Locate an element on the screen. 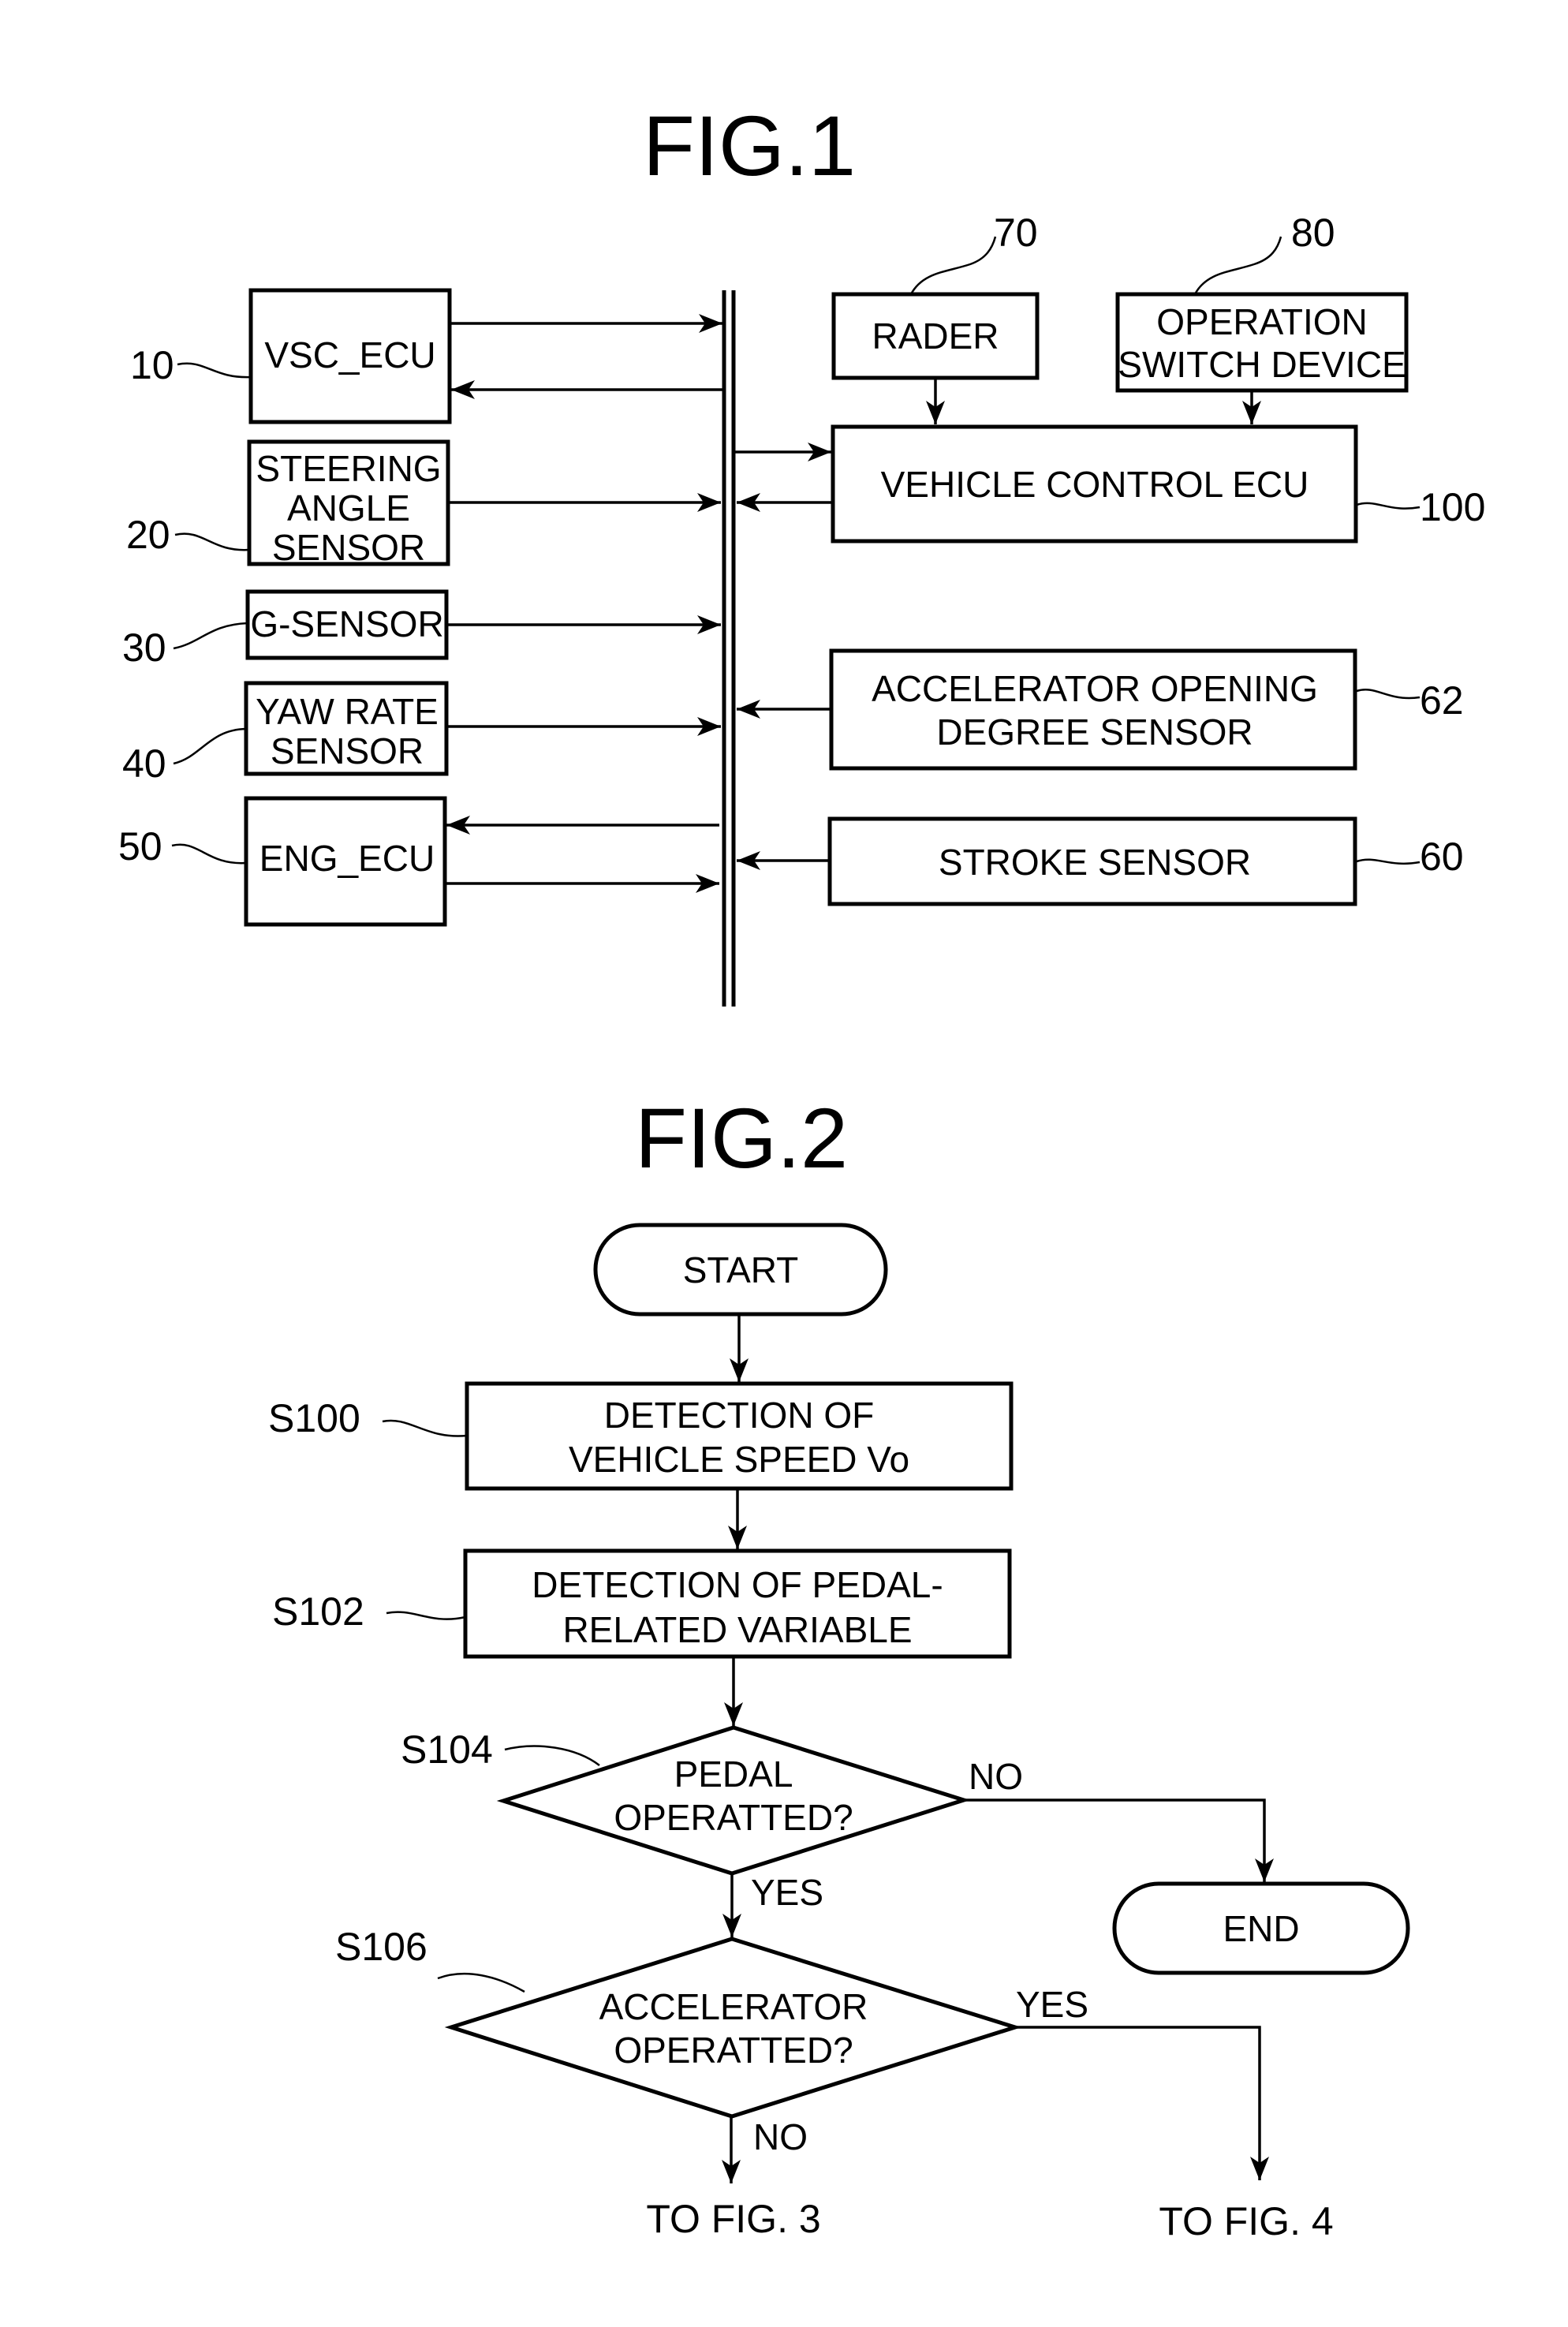  block-label: SWITCH DEVICE is located at coordinates (1262, 364).